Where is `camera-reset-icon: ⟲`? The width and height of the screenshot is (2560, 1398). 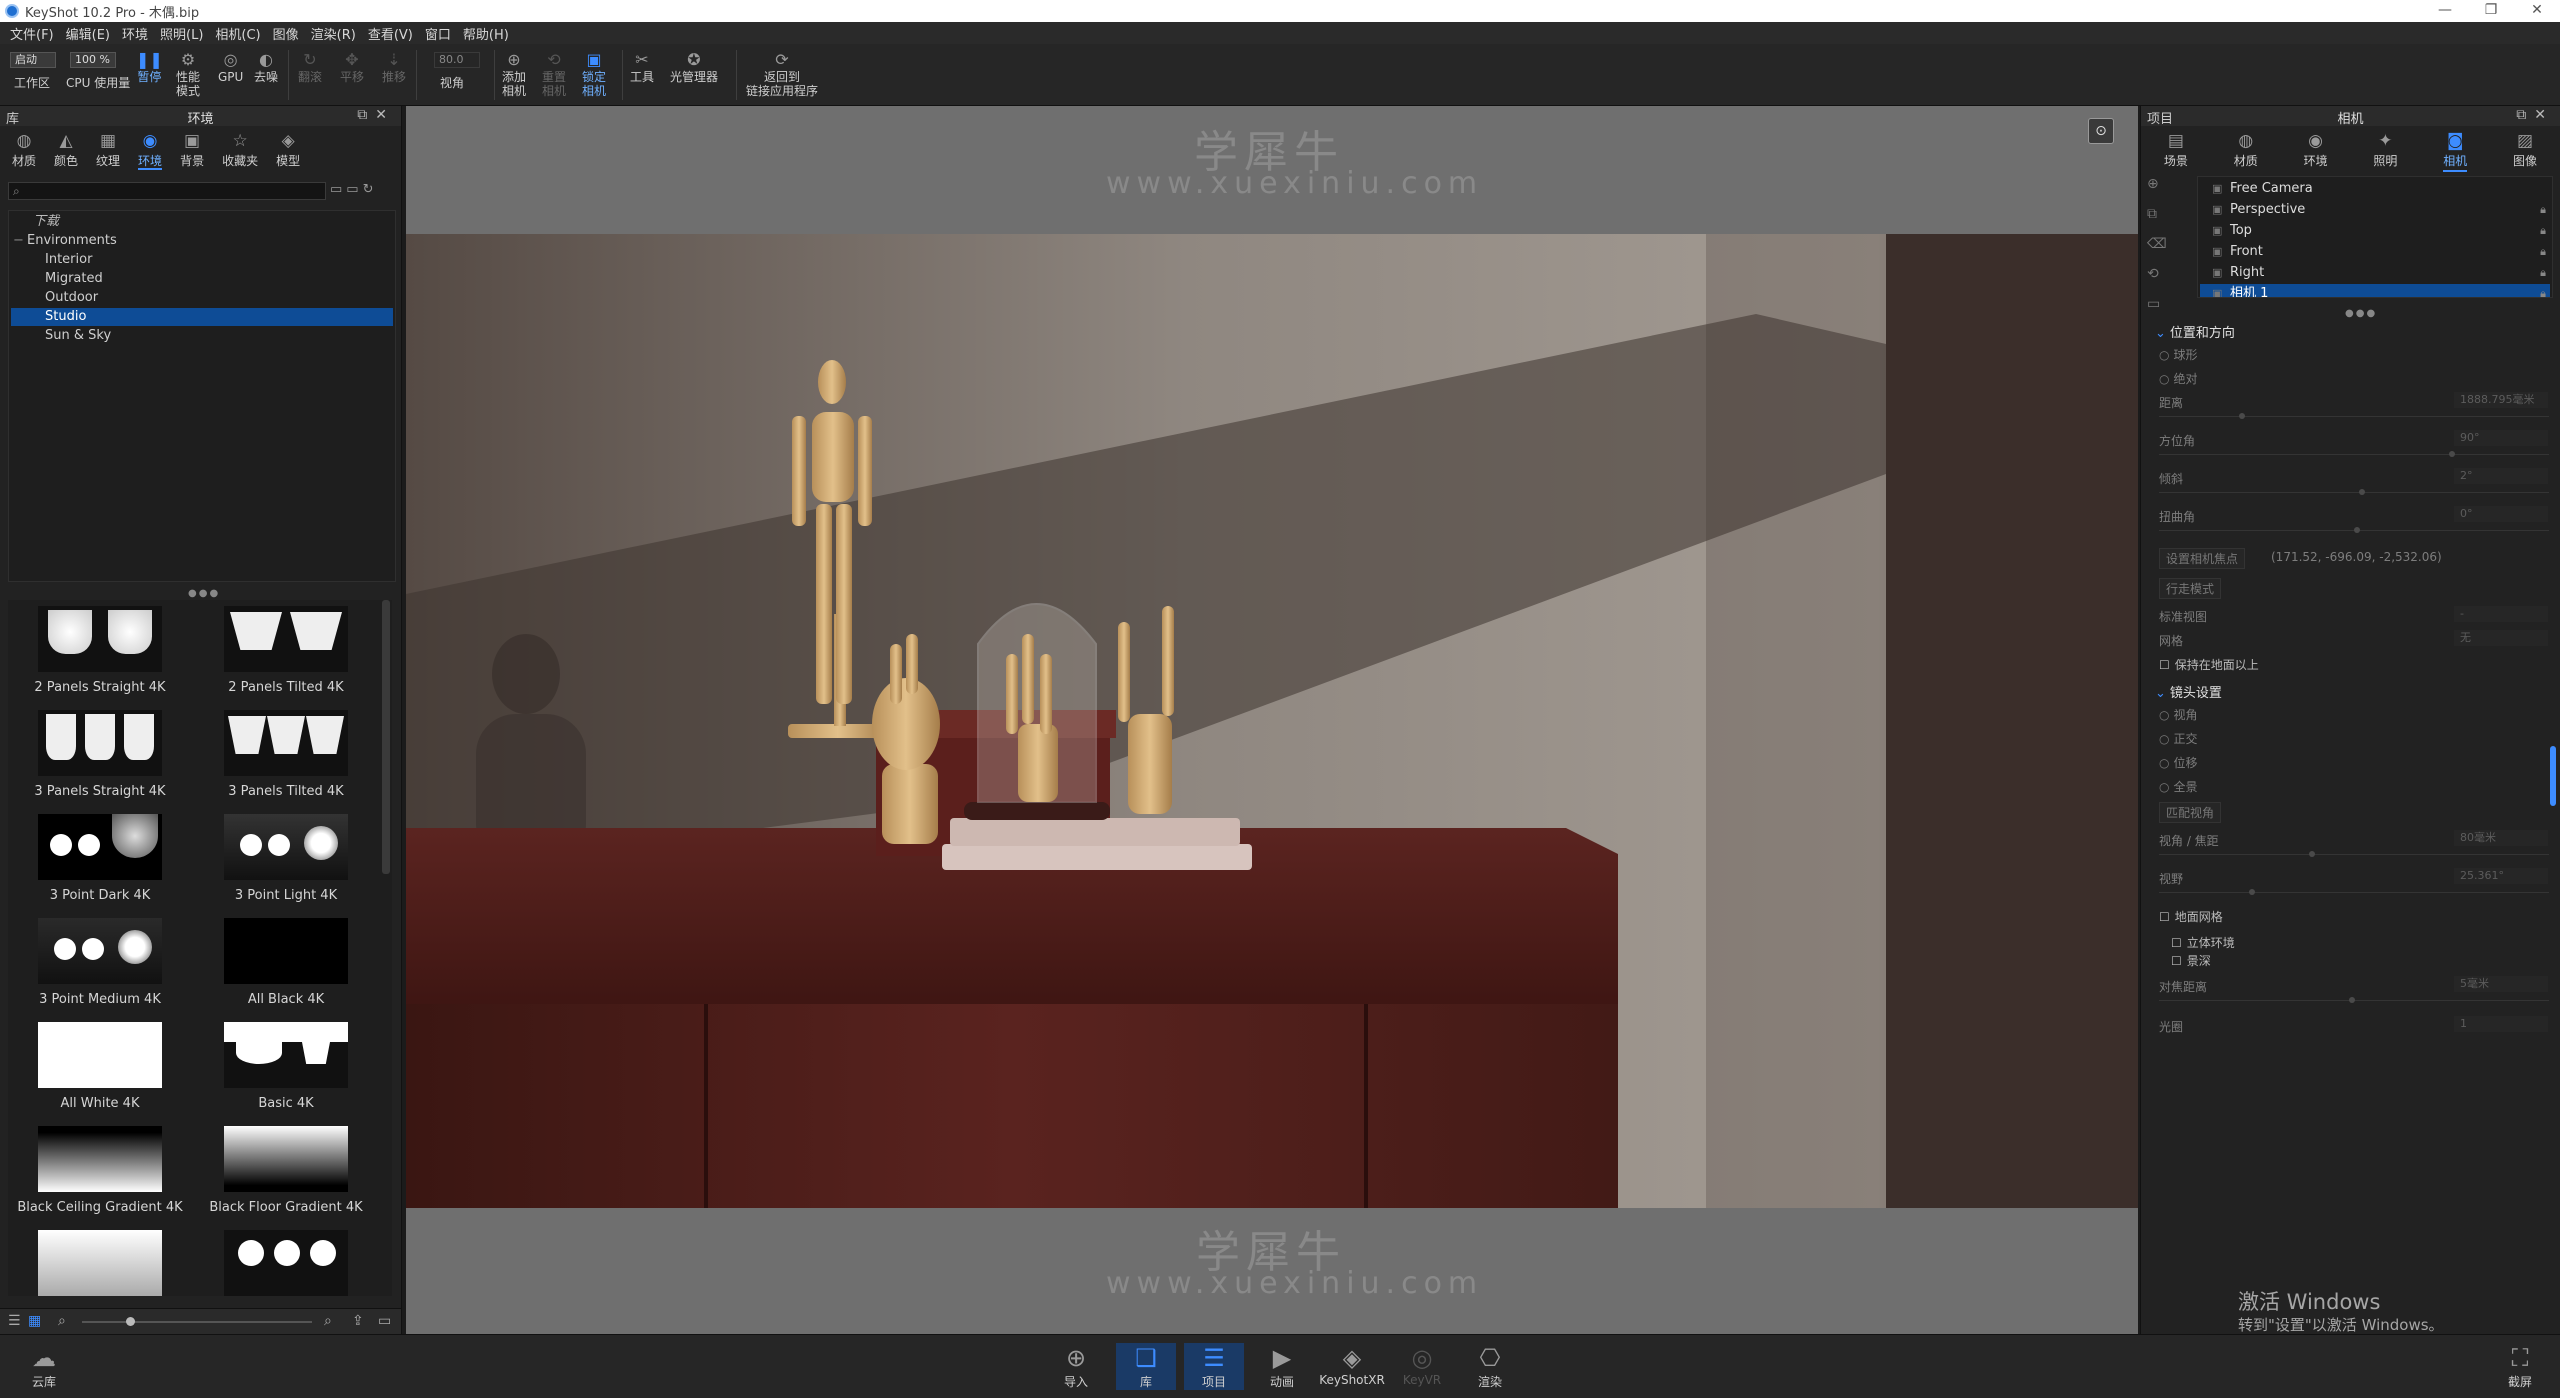
camera-reset-icon: ⟲ is located at coordinates (2159, 281).